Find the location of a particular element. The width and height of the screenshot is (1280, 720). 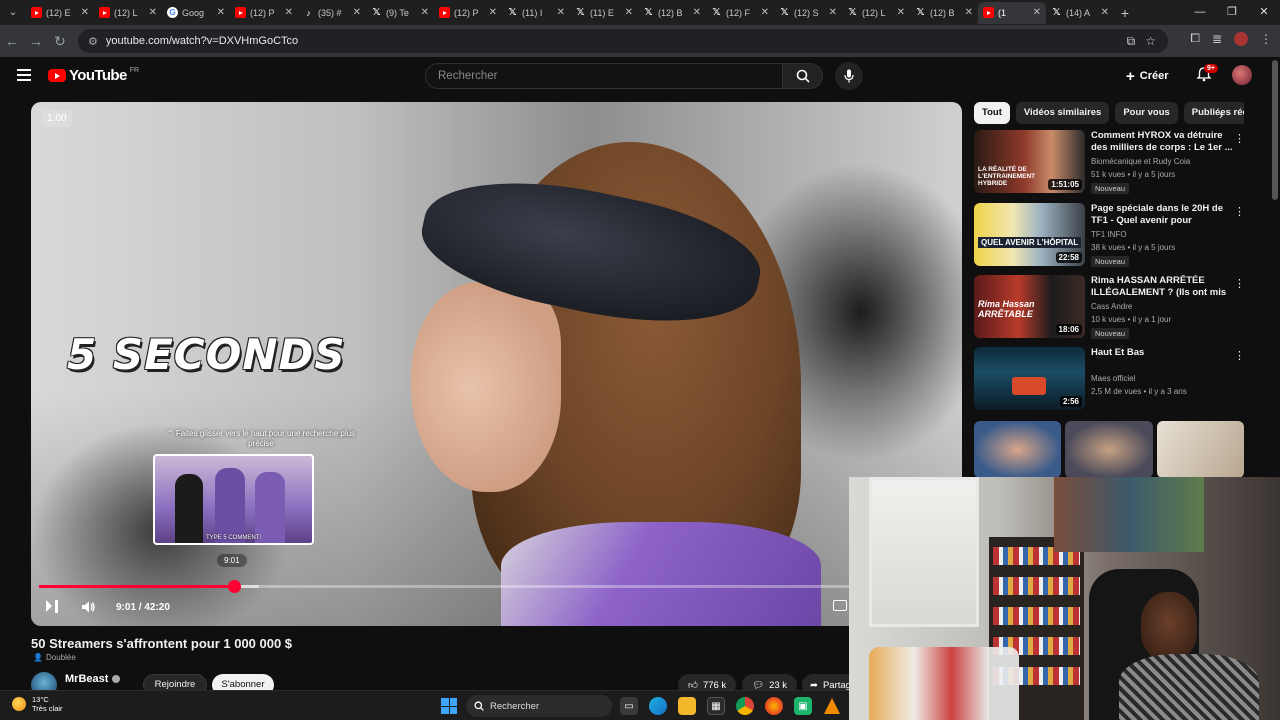

recommendation-channel: Biomécanique et Rudy Coia is located at coordinates (1140, 161).